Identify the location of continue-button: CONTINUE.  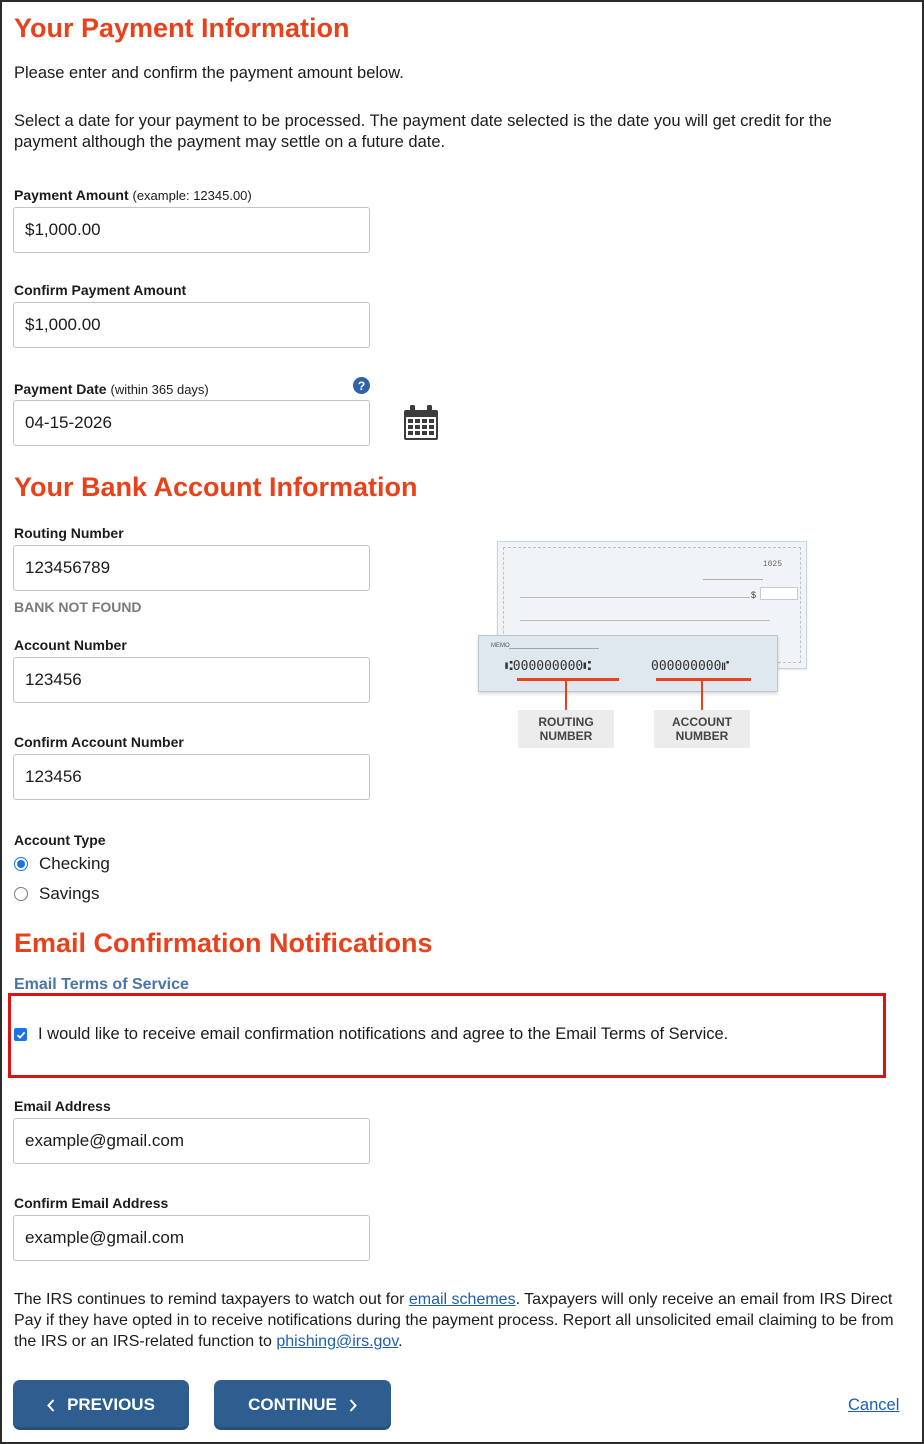
(302, 1405).